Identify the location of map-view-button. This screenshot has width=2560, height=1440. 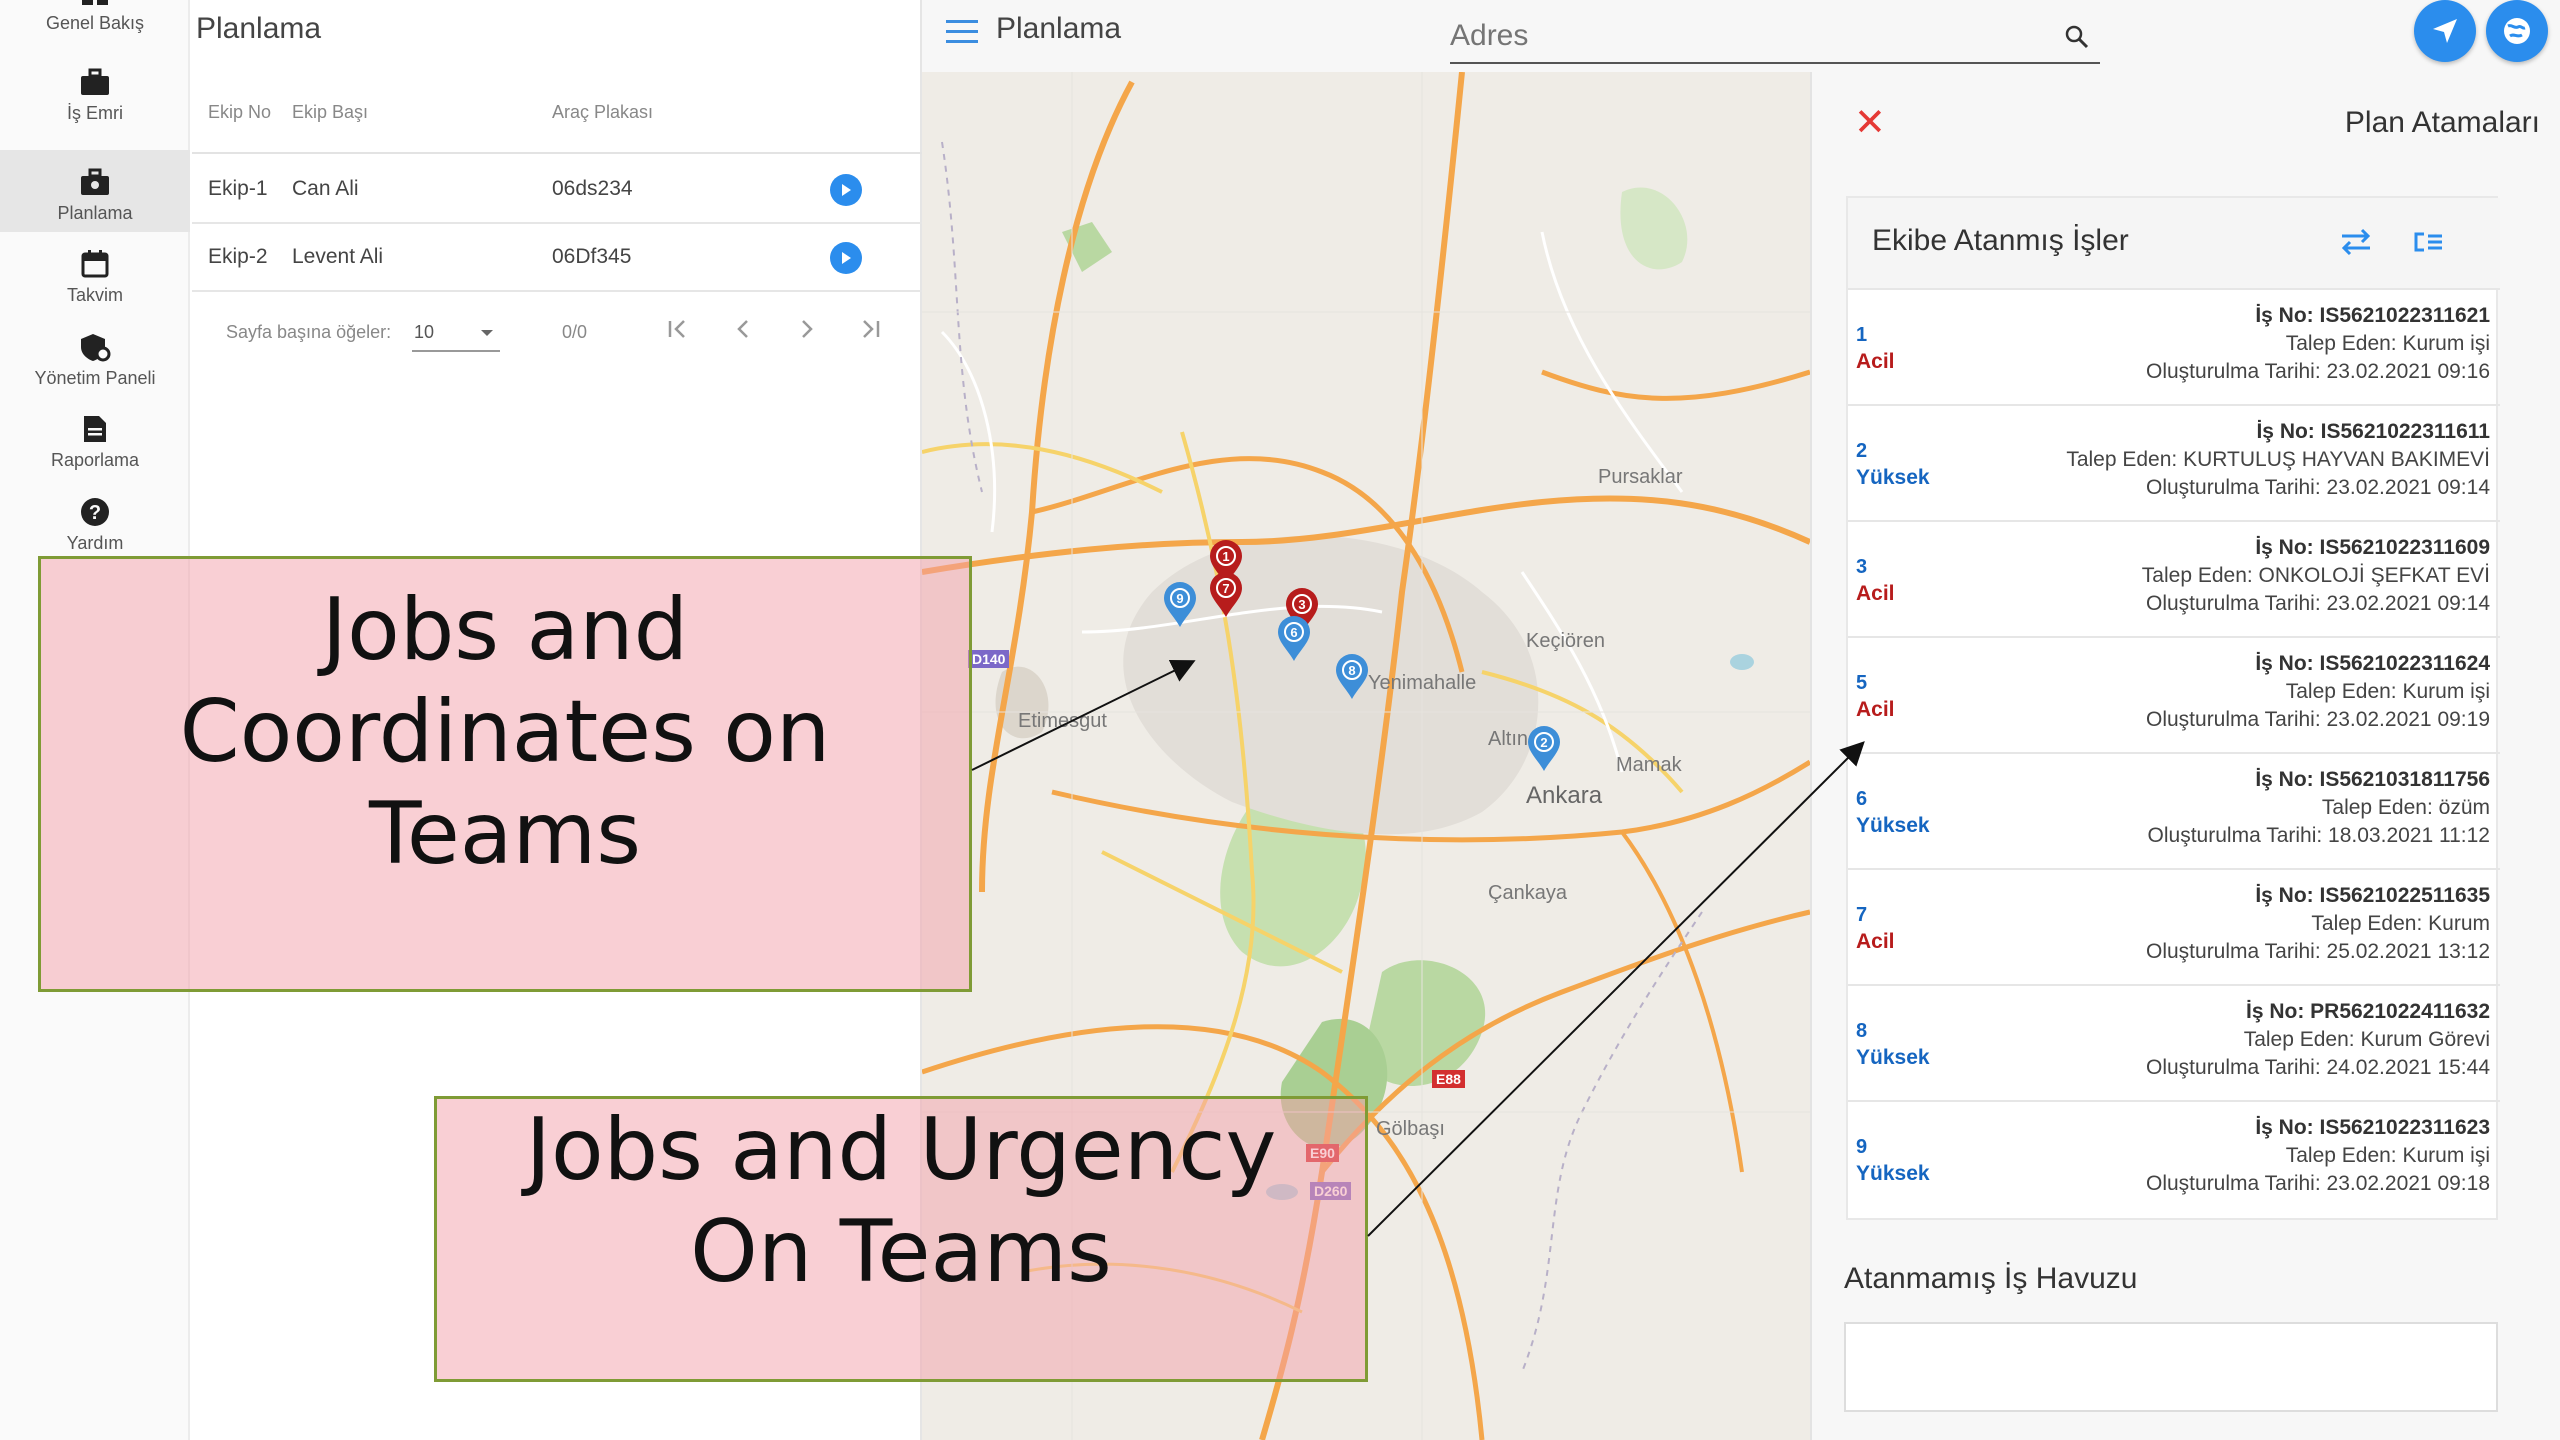
(2517, 31).